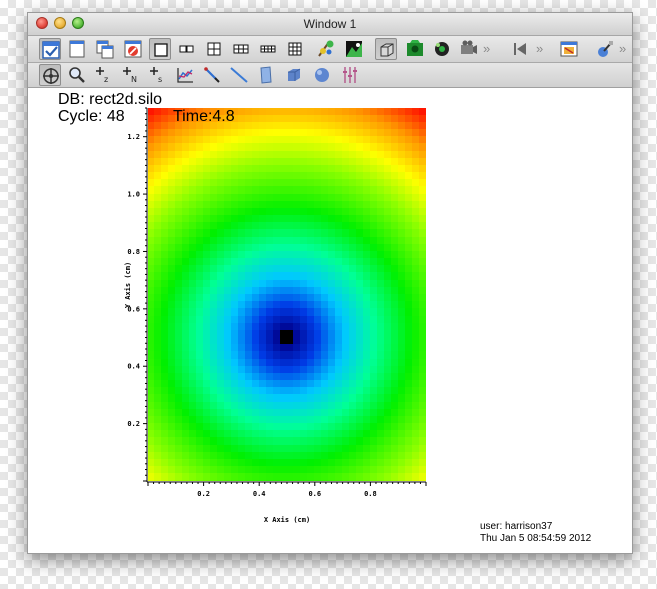 This screenshot has width=657, height=589. Describe the element at coordinates (415, 49) in the screenshot. I see `green-vis-icon` at that location.